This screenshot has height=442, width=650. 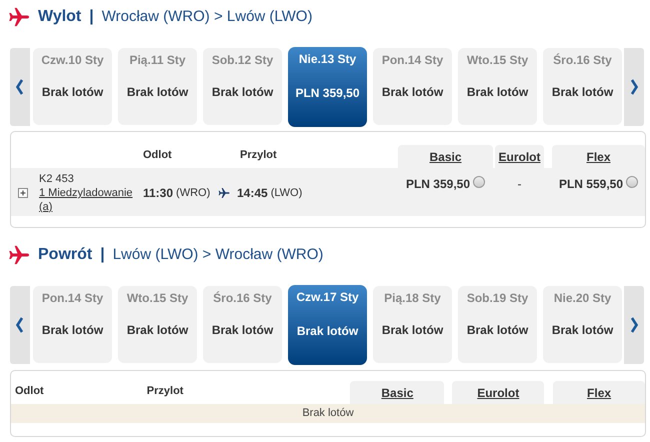 I want to click on arrival-airport: (LWO), so click(x=286, y=193).